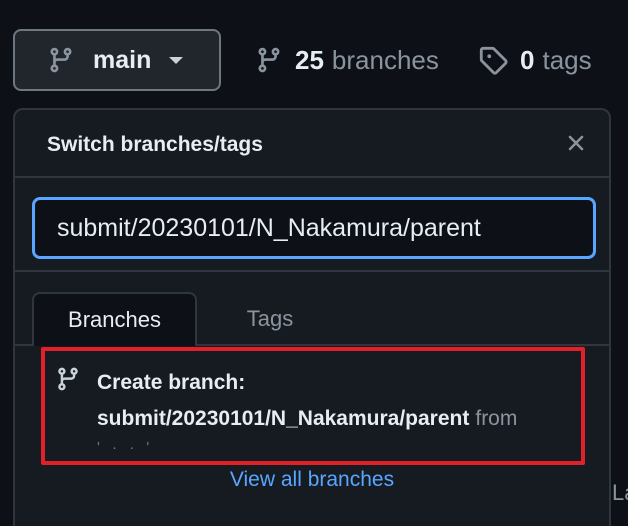 Image resolution: width=628 pixels, height=526 pixels. What do you see at coordinates (576, 143) in the screenshot?
I see `close-icon` at bounding box center [576, 143].